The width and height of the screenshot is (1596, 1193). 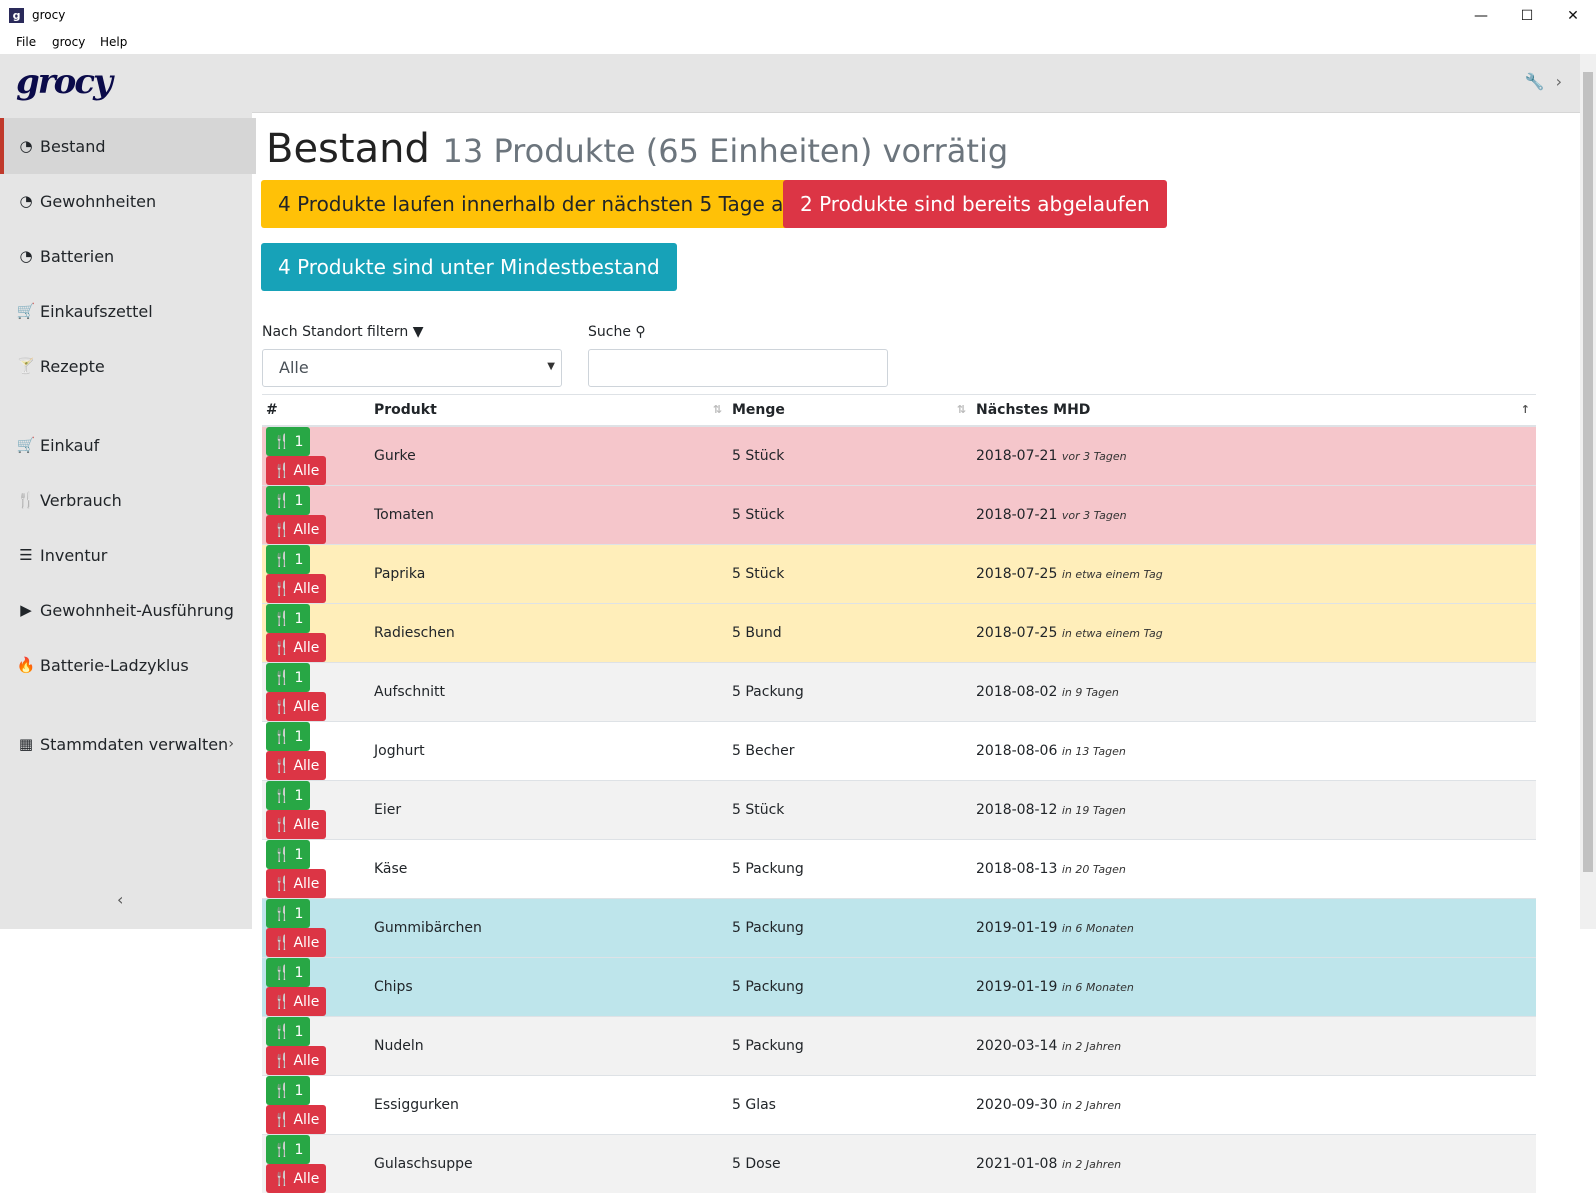 What do you see at coordinates (120, 899) in the screenshot?
I see `sidebar-collapse-button: ‹` at bounding box center [120, 899].